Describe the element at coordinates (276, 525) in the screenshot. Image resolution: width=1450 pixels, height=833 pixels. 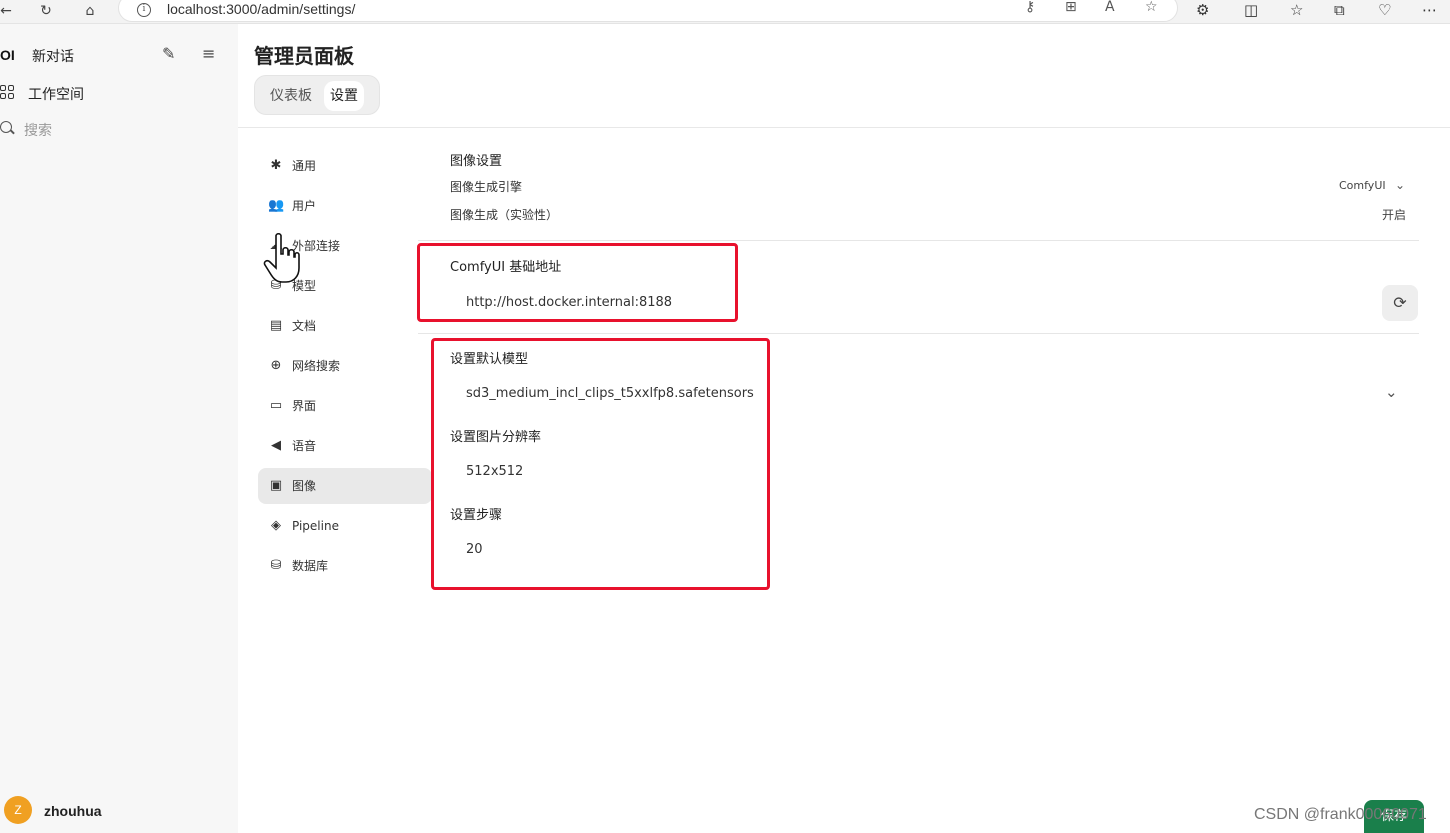
I see `layers-icon: ◈` at that location.